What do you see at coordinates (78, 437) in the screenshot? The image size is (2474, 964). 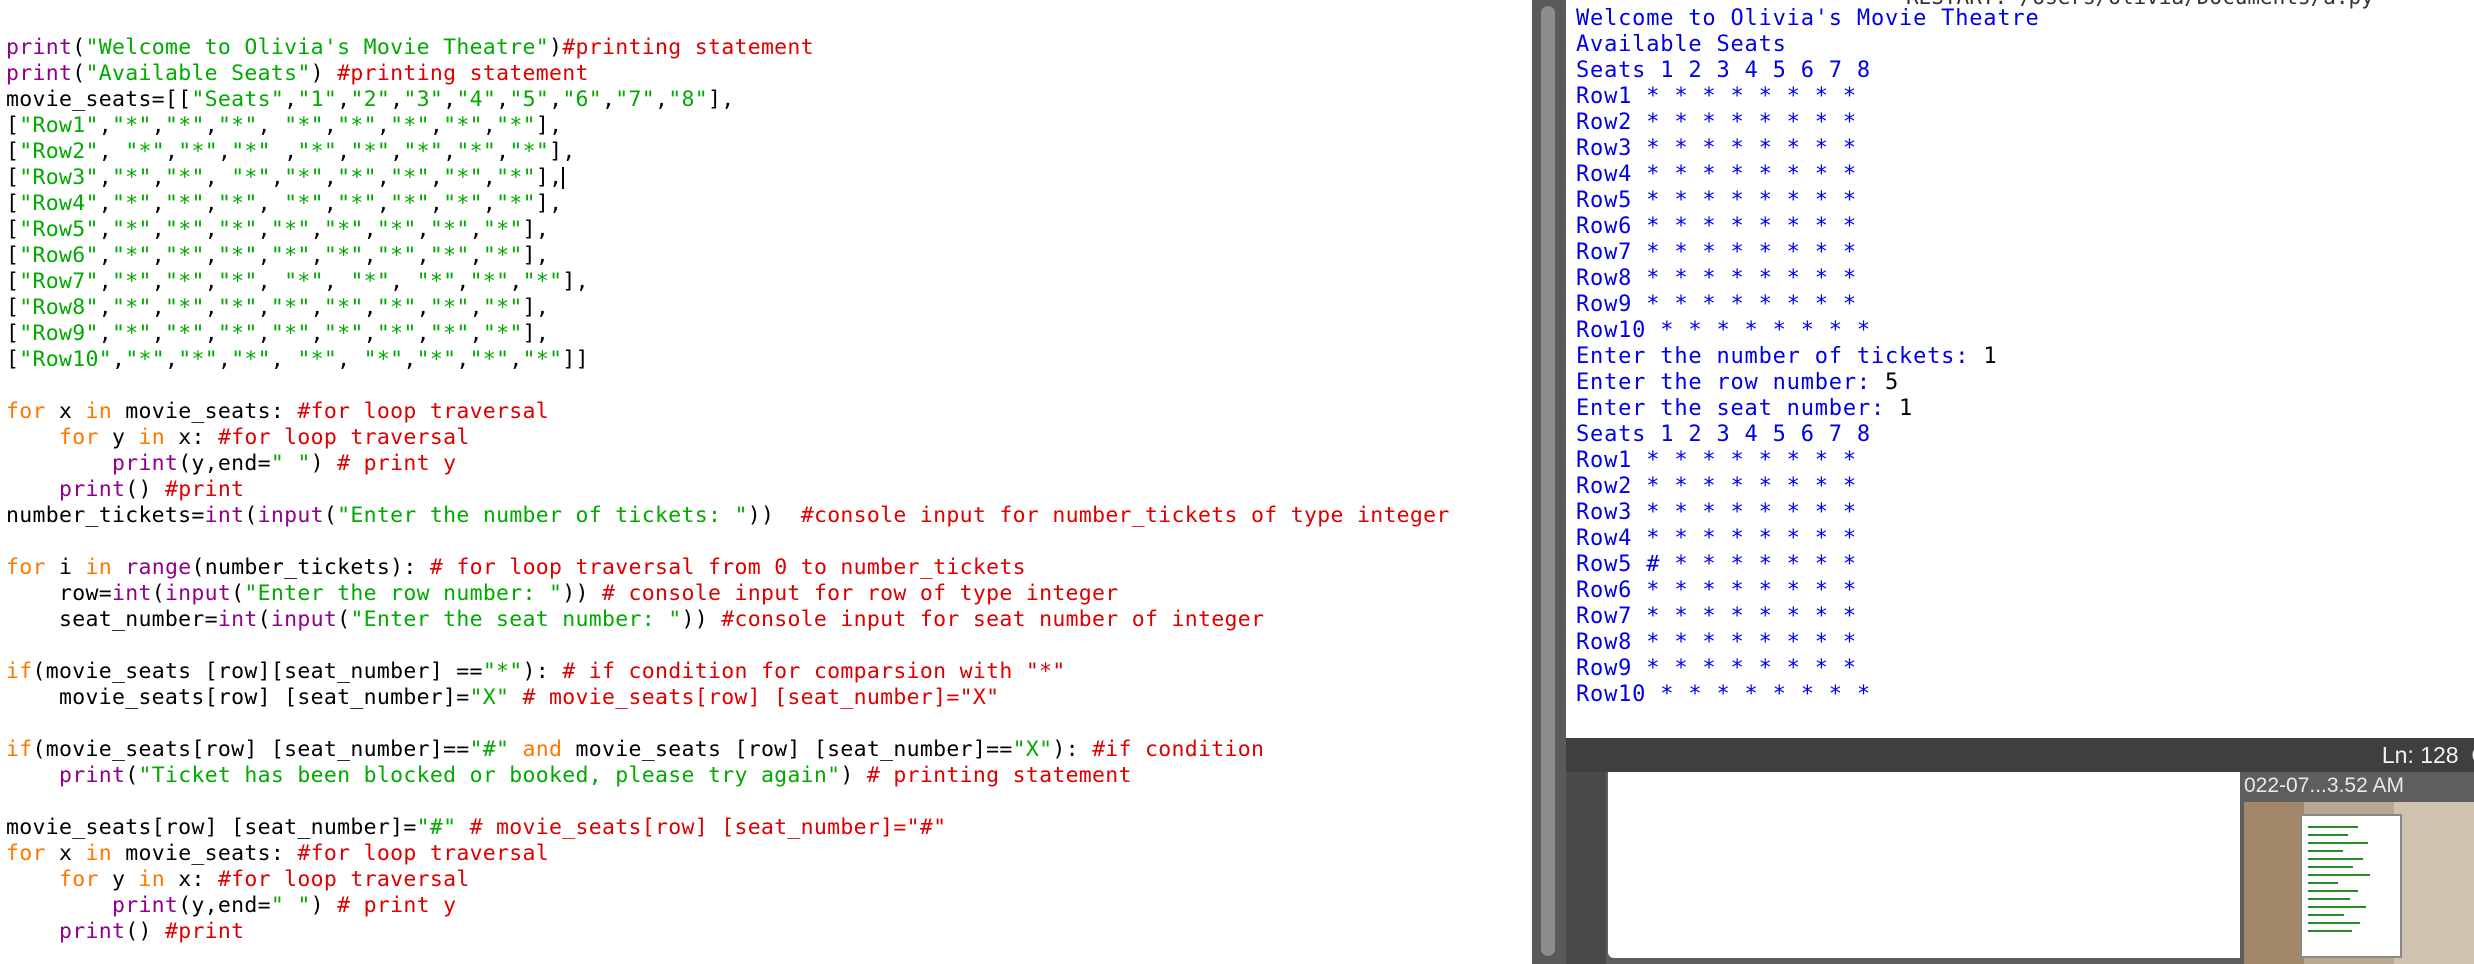 I see `code-token-keyword: for` at bounding box center [78, 437].